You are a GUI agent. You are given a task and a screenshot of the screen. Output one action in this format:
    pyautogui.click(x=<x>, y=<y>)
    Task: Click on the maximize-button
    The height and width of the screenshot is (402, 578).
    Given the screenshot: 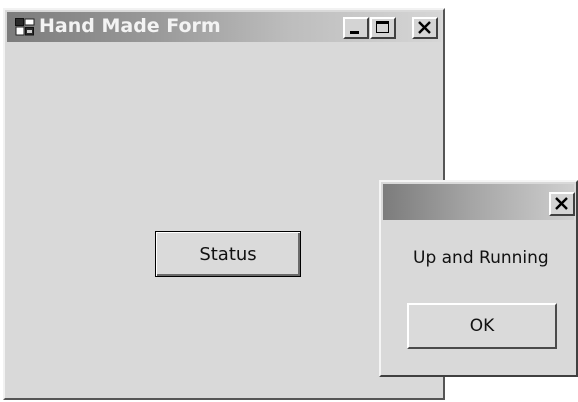 What is the action you would take?
    pyautogui.click(x=383, y=28)
    